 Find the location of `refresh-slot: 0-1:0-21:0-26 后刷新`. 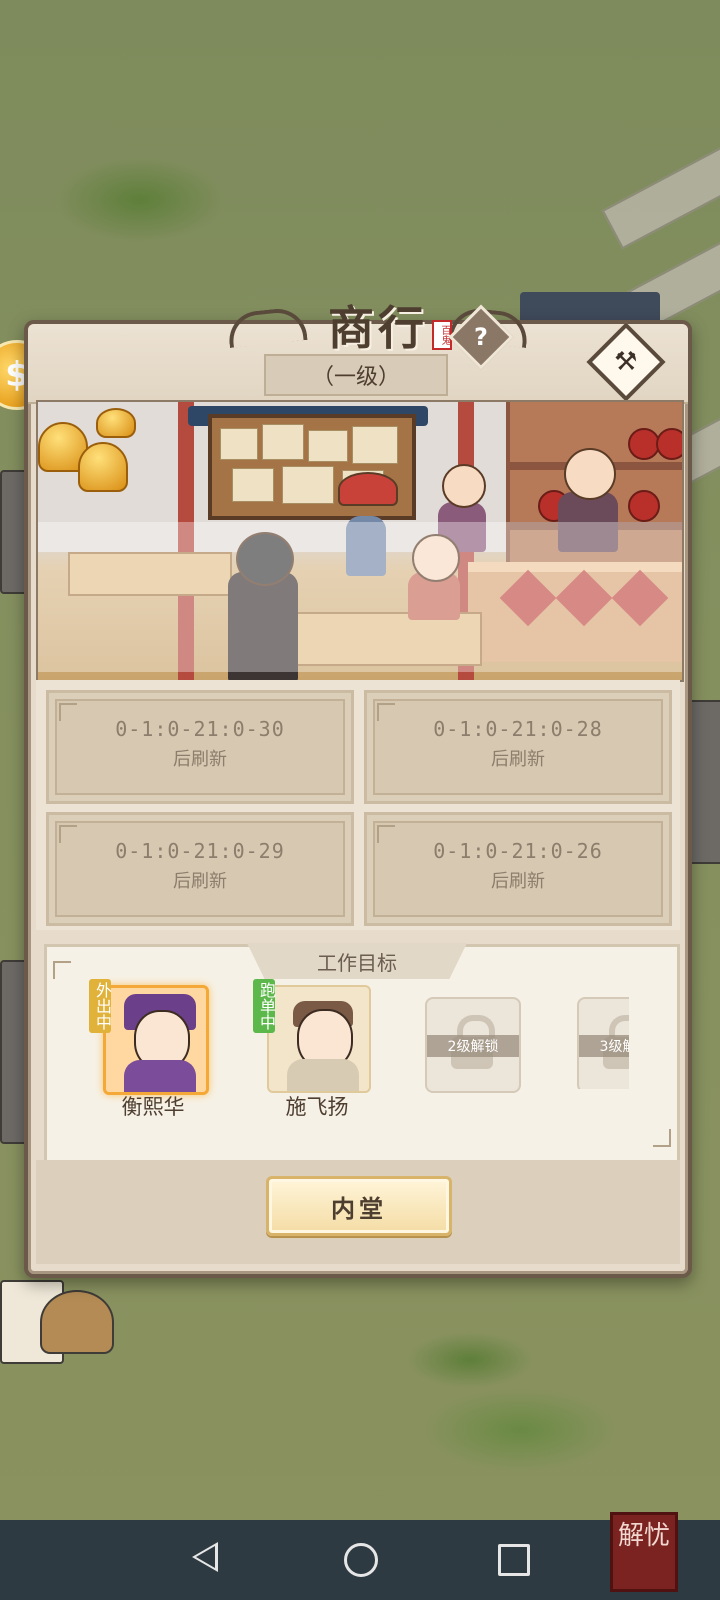

refresh-slot: 0-1:0-21:0-26 后刷新 is located at coordinates (518, 869).